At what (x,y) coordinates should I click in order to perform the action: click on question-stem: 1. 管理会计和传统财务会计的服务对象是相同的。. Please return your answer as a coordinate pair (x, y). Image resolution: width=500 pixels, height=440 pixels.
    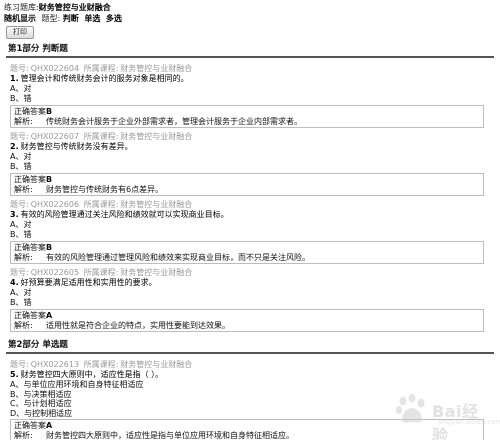
    Looking at the image, I should click on (252, 79).